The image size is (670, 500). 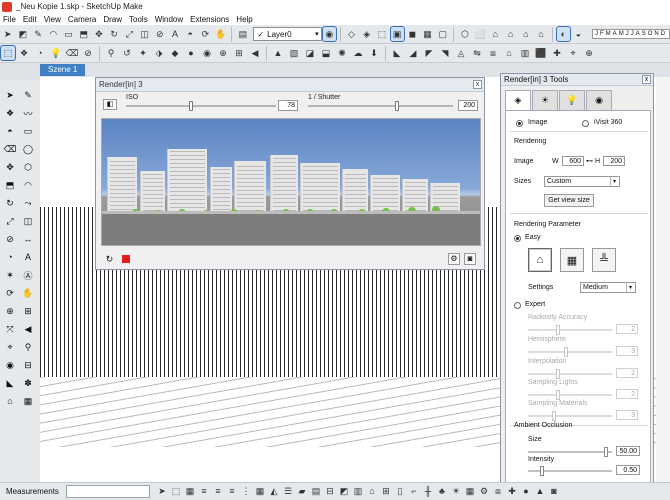 I want to click on scale-icon: ⤢, so click(x=129, y=34).